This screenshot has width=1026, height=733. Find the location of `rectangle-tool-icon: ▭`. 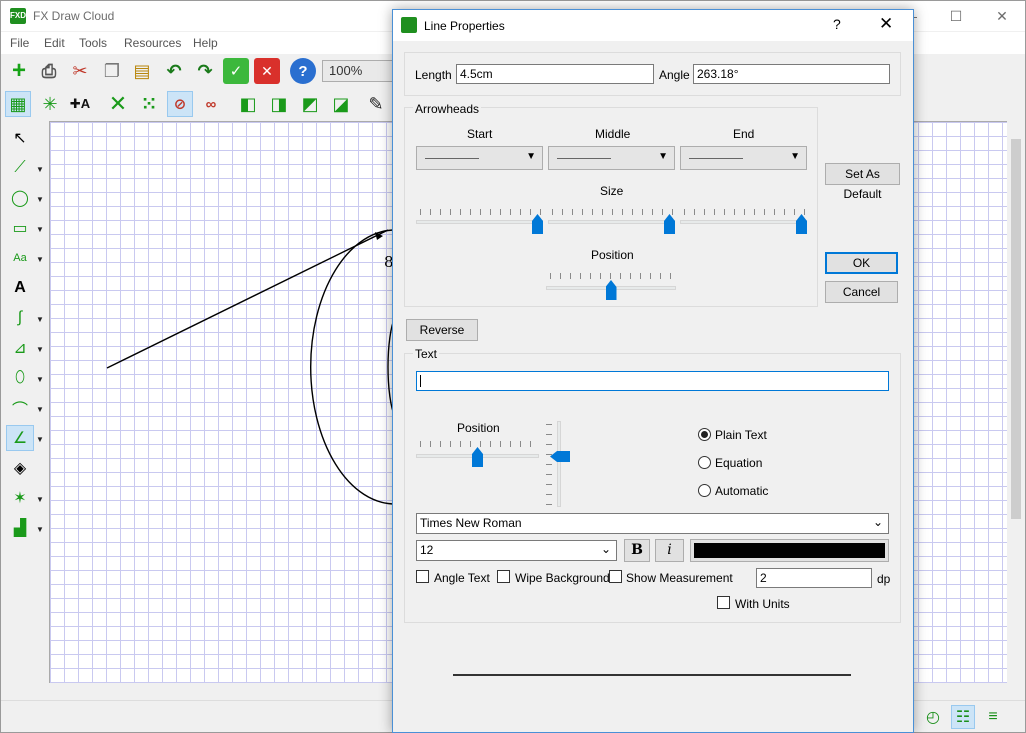

rectangle-tool-icon: ▭ is located at coordinates (20, 228).